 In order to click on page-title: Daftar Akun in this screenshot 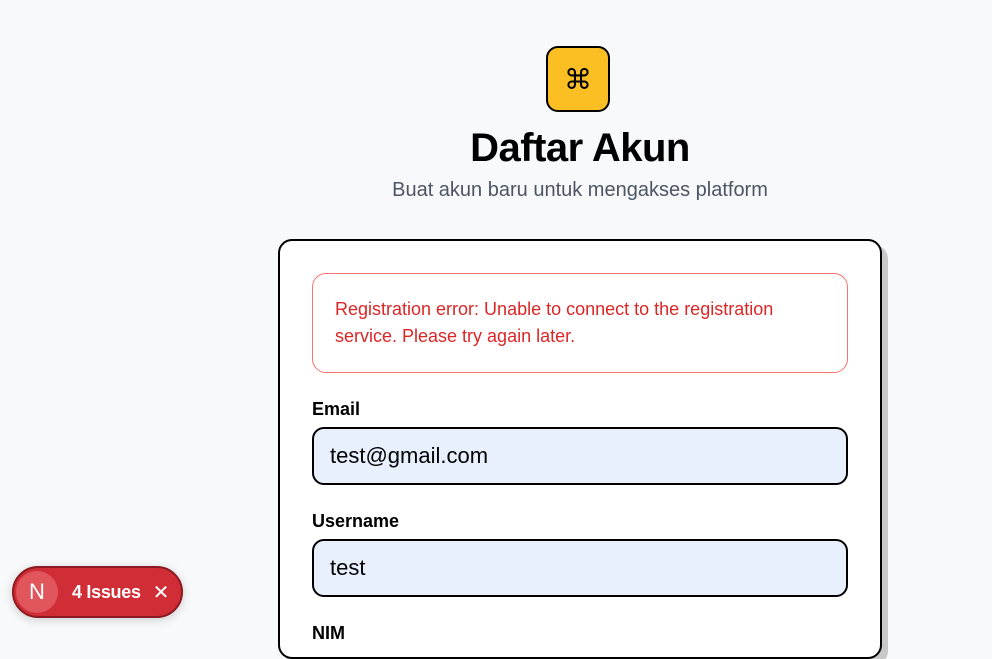, I will do `click(580, 148)`.